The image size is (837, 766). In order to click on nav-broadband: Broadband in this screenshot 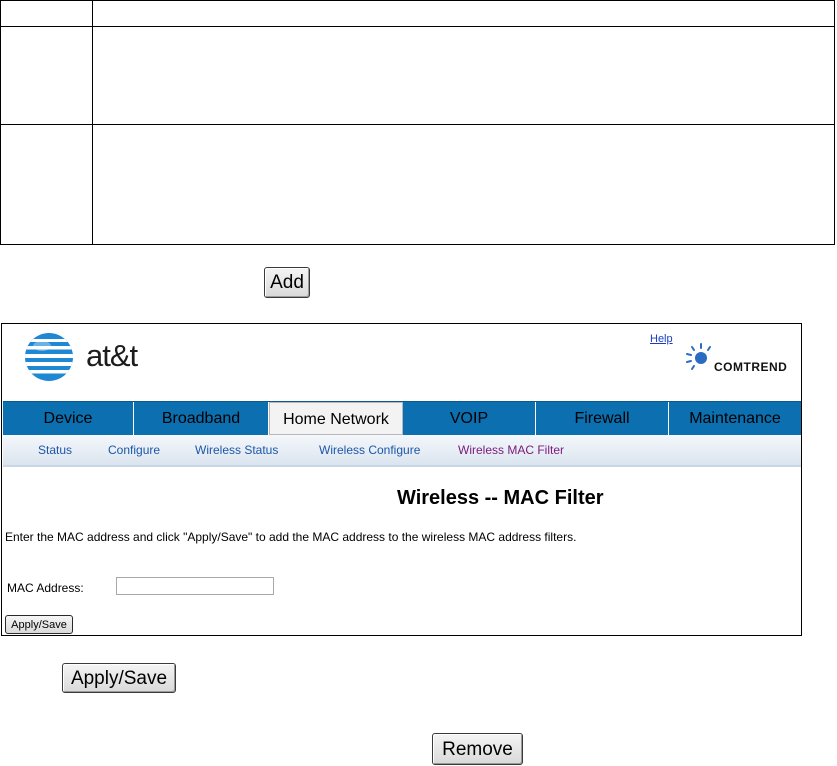, I will do `click(201, 418)`.